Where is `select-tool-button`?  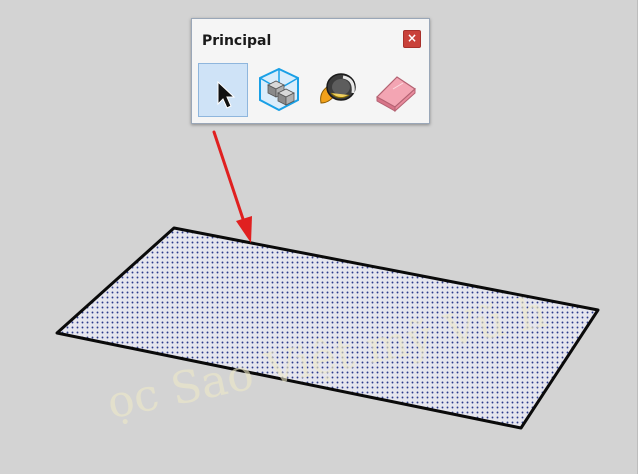 select-tool-button is located at coordinates (223, 90).